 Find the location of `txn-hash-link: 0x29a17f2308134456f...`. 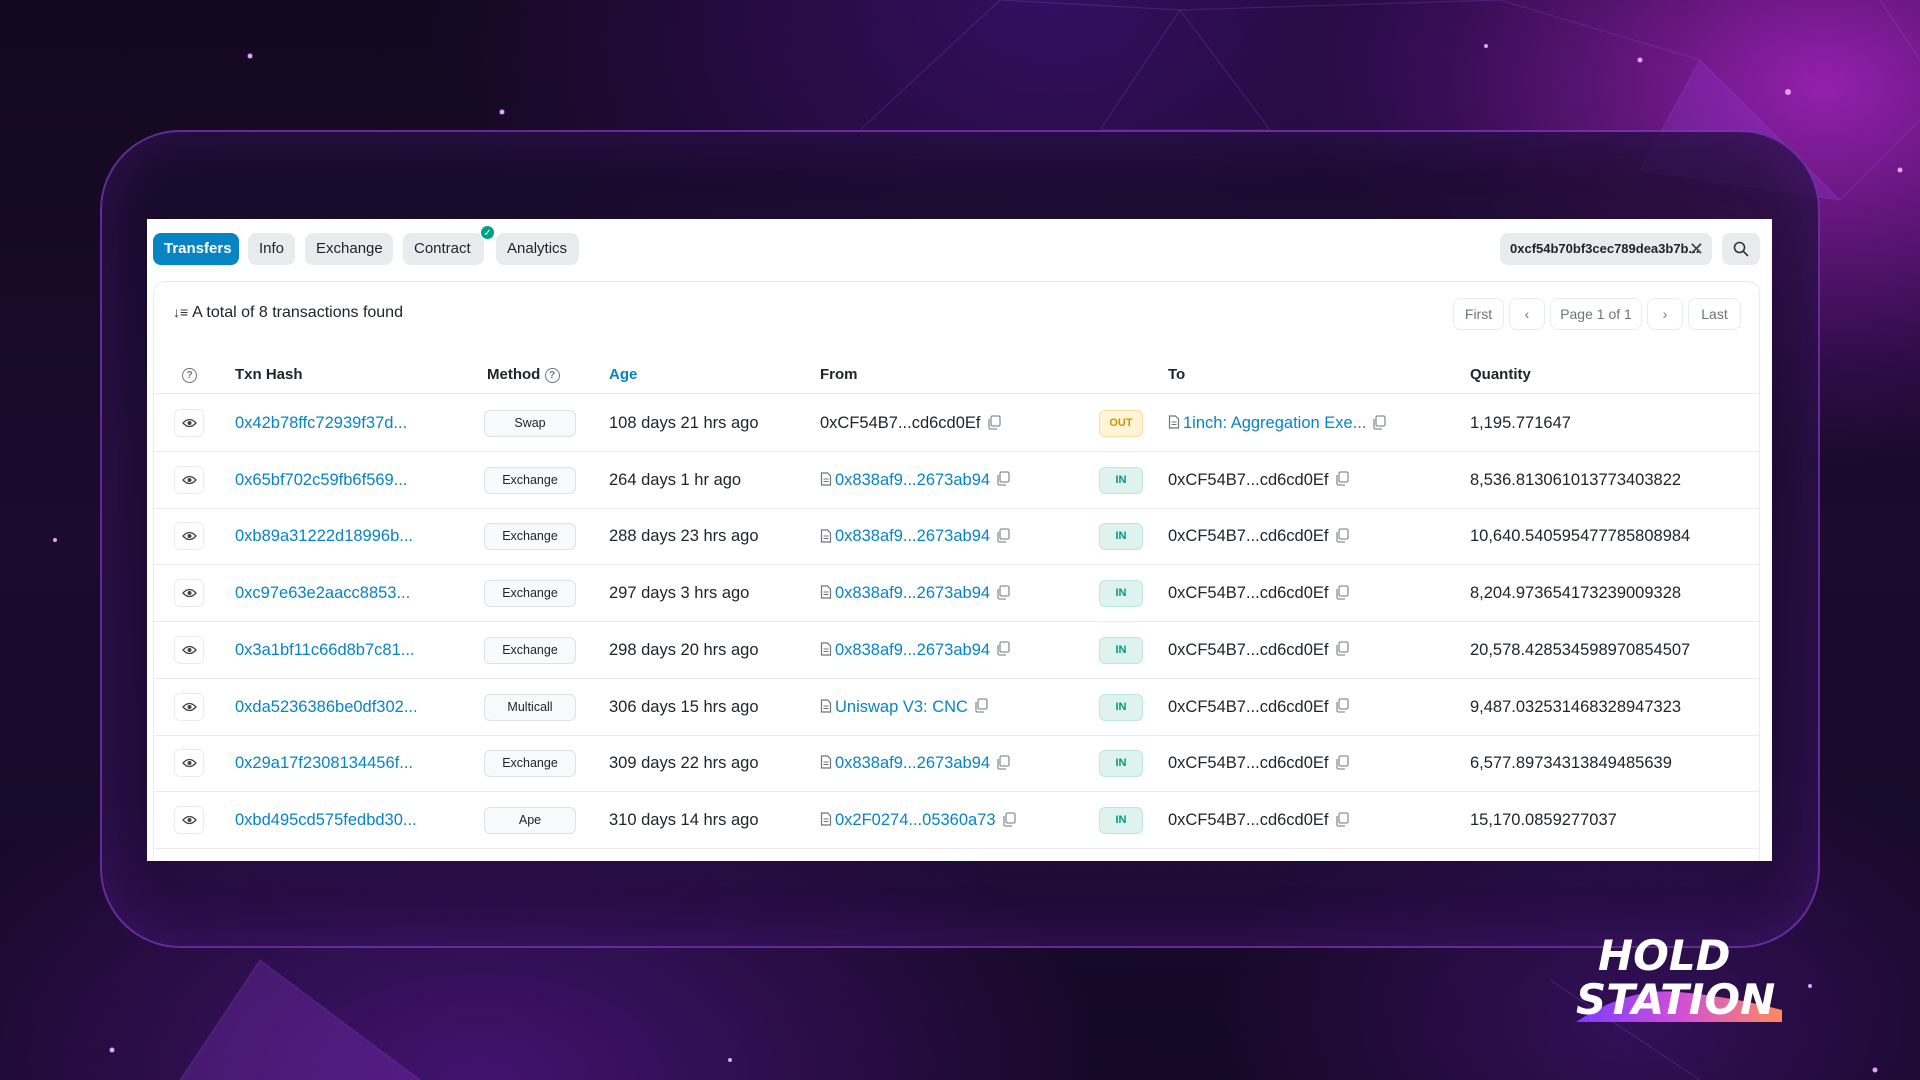

txn-hash-link: 0x29a17f2308134456f... is located at coordinates (324, 763).